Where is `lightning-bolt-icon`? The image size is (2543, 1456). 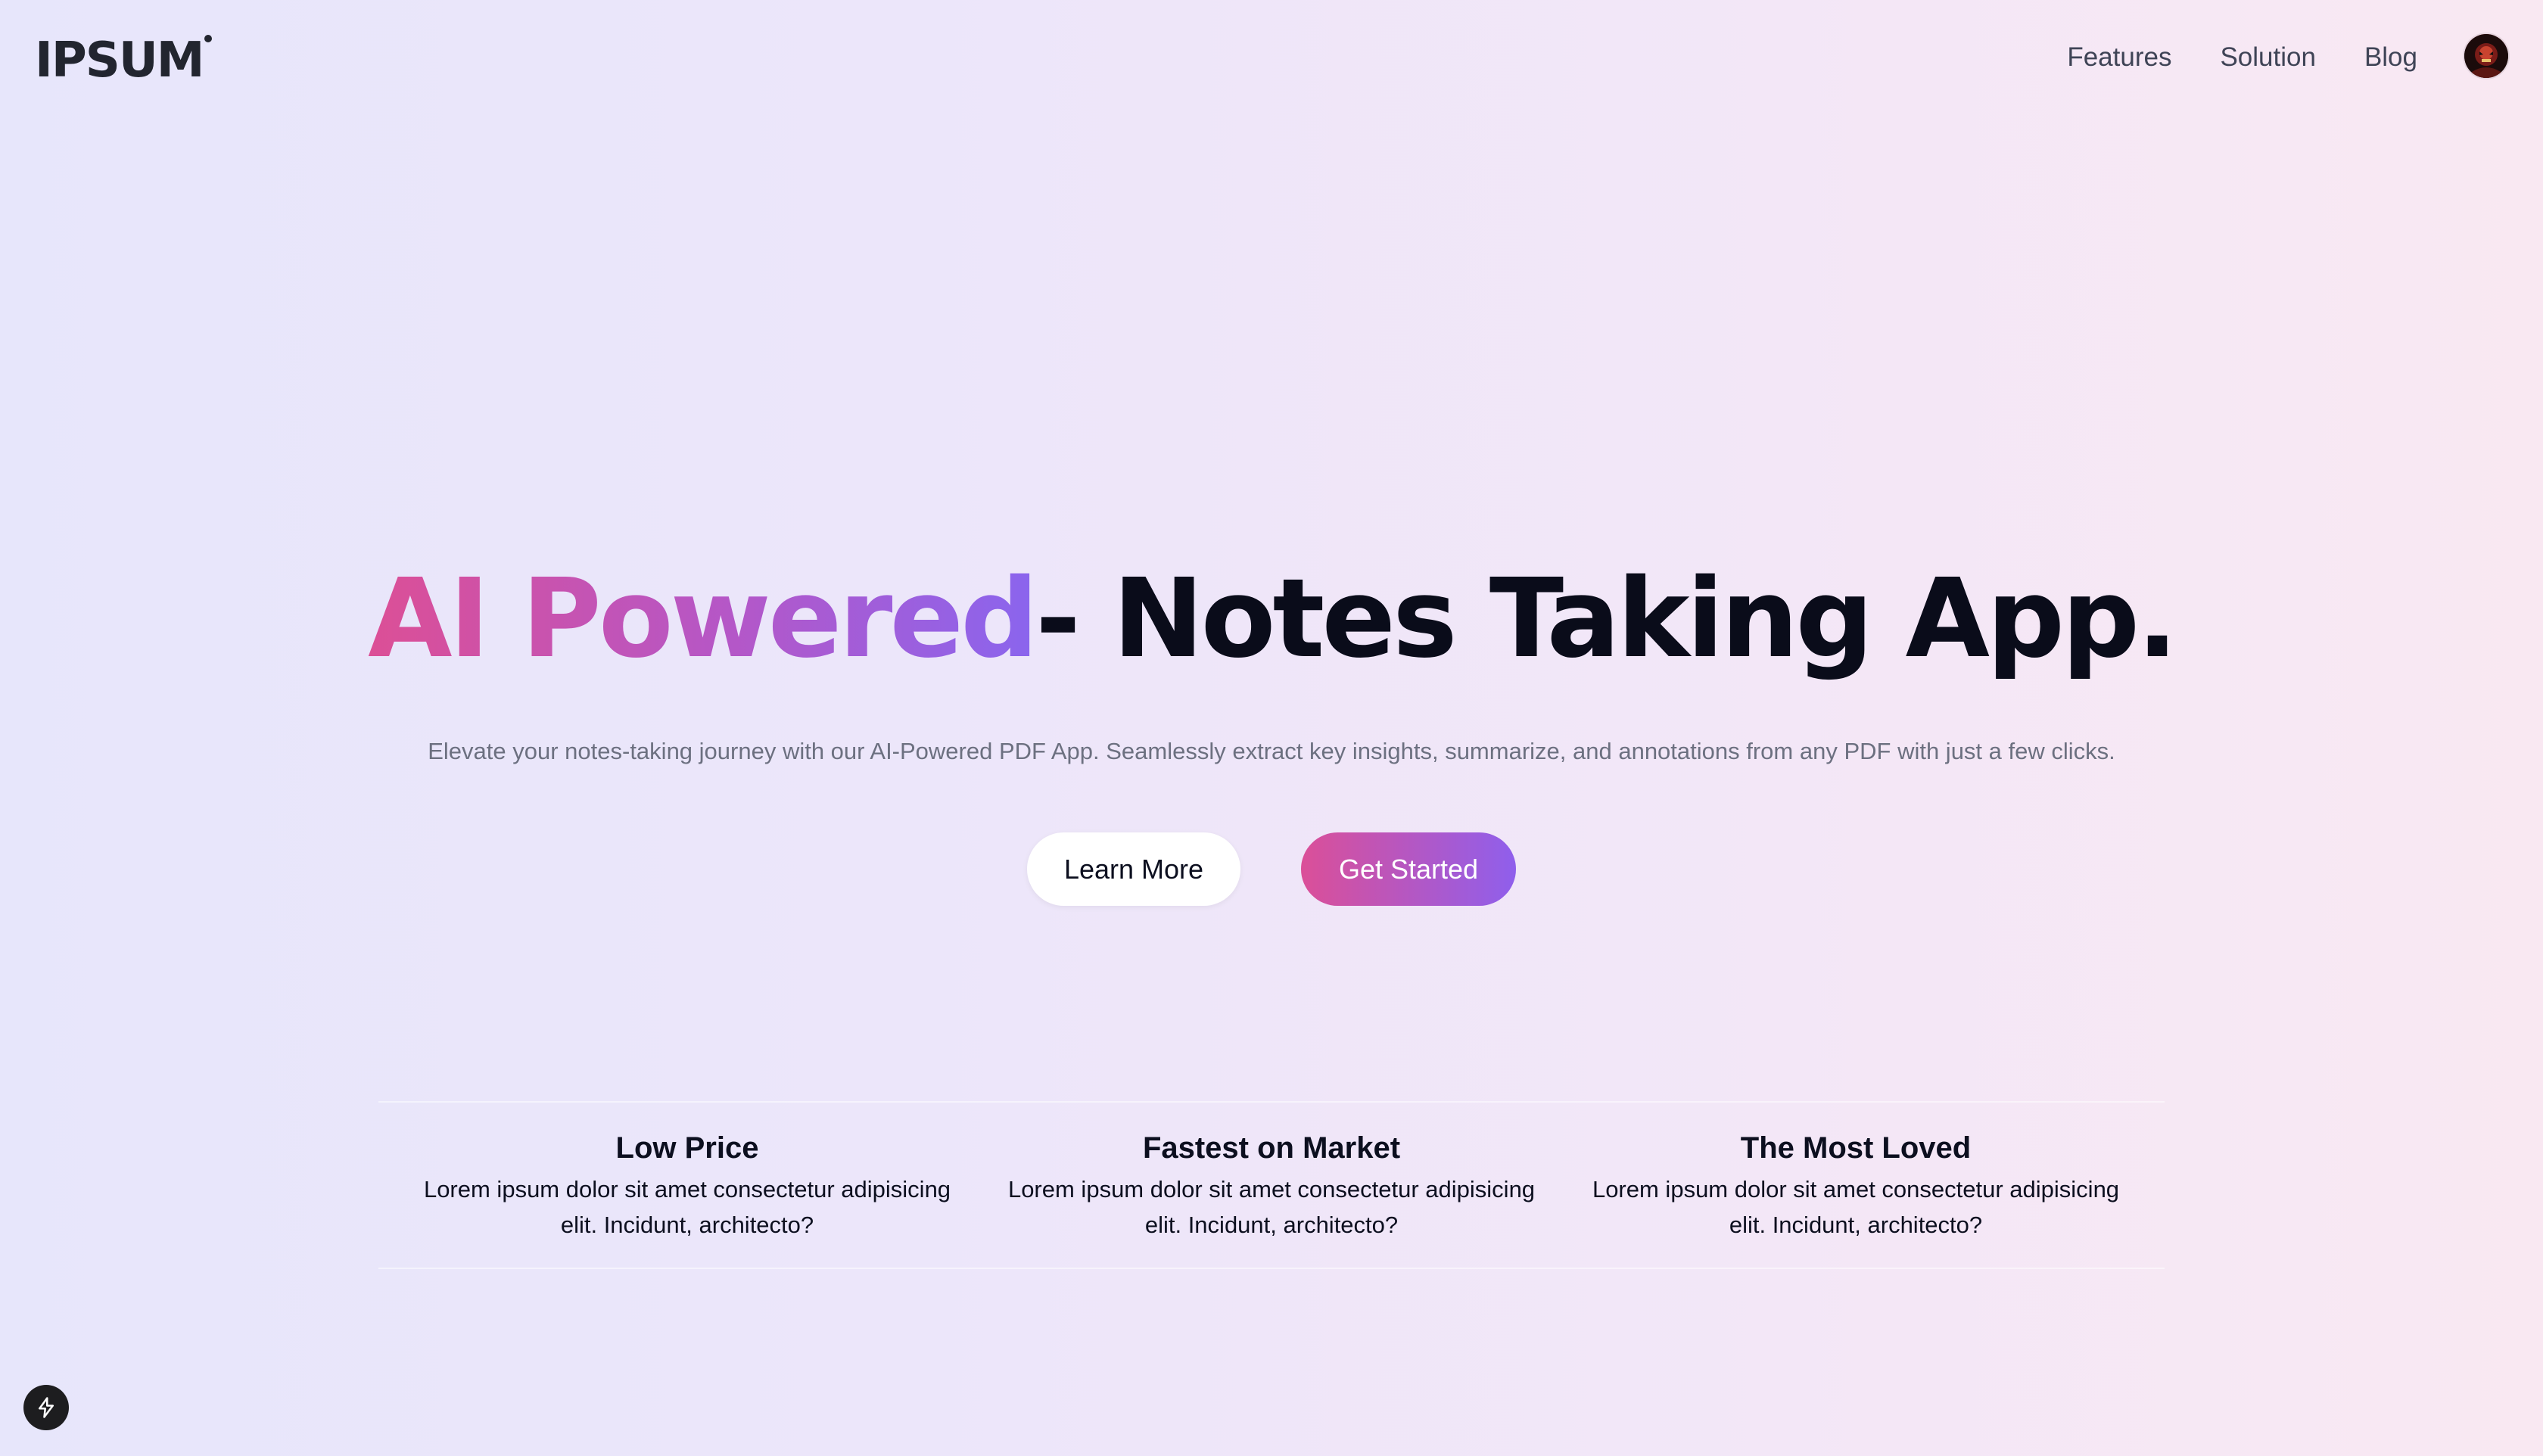 lightning-bolt-icon is located at coordinates (46, 1407).